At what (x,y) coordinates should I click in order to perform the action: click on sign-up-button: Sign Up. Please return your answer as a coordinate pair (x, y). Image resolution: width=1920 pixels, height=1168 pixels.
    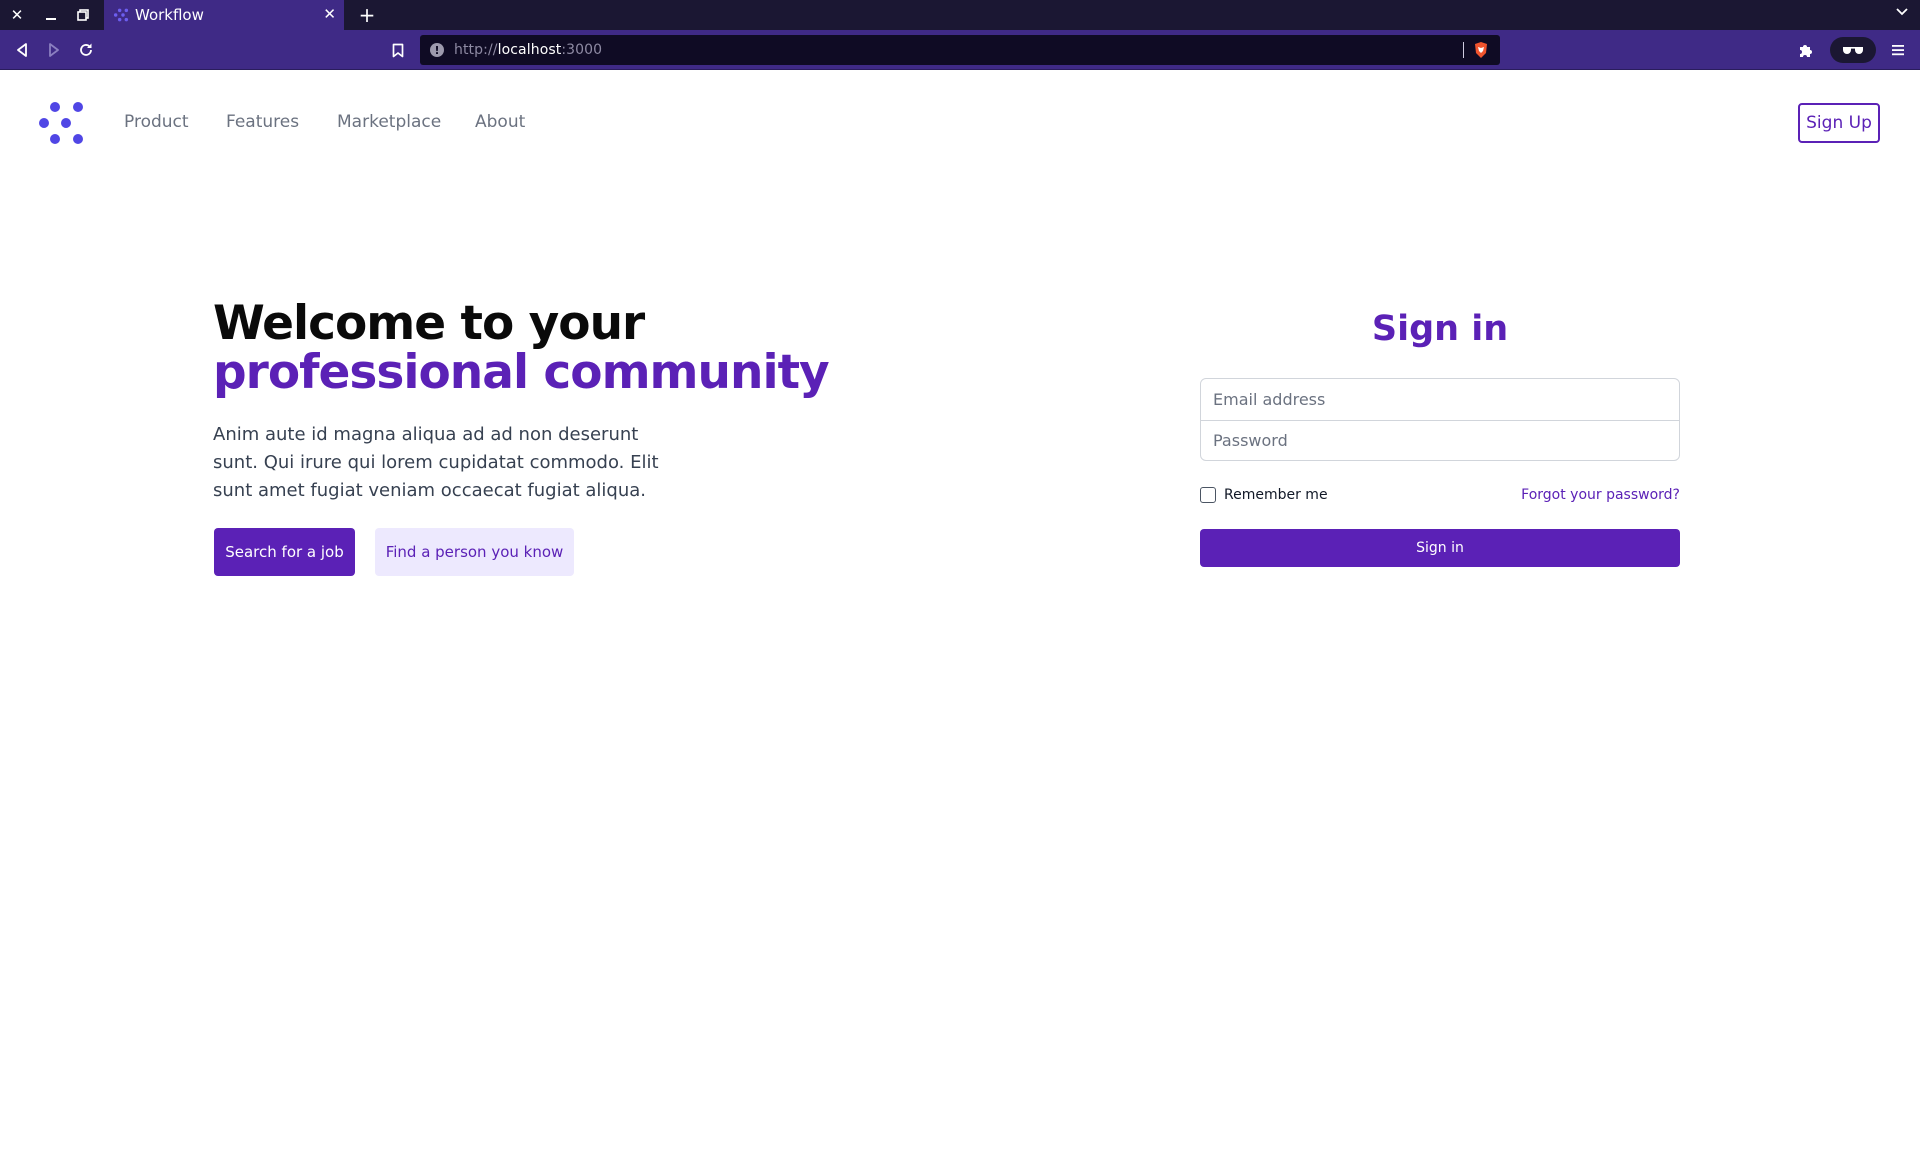
    Looking at the image, I should click on (1839, 123).